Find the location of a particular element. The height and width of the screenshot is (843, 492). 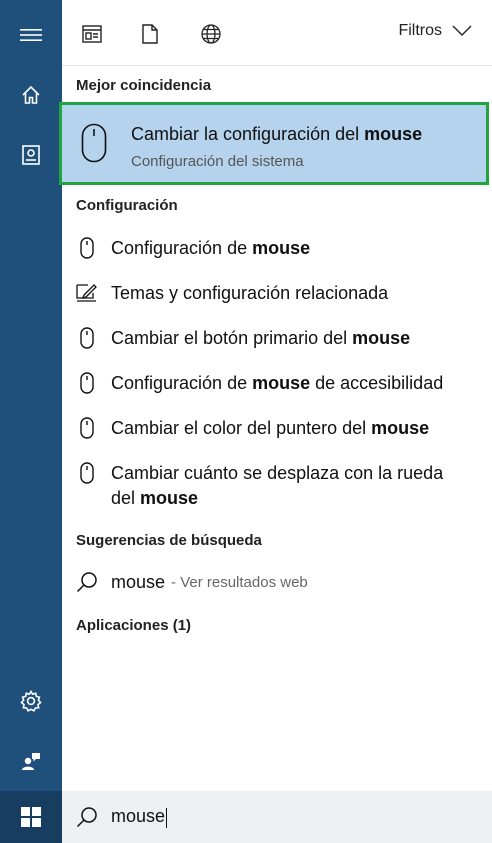

settings-item: Configuración de mouse is located at coordinates (281, 248).